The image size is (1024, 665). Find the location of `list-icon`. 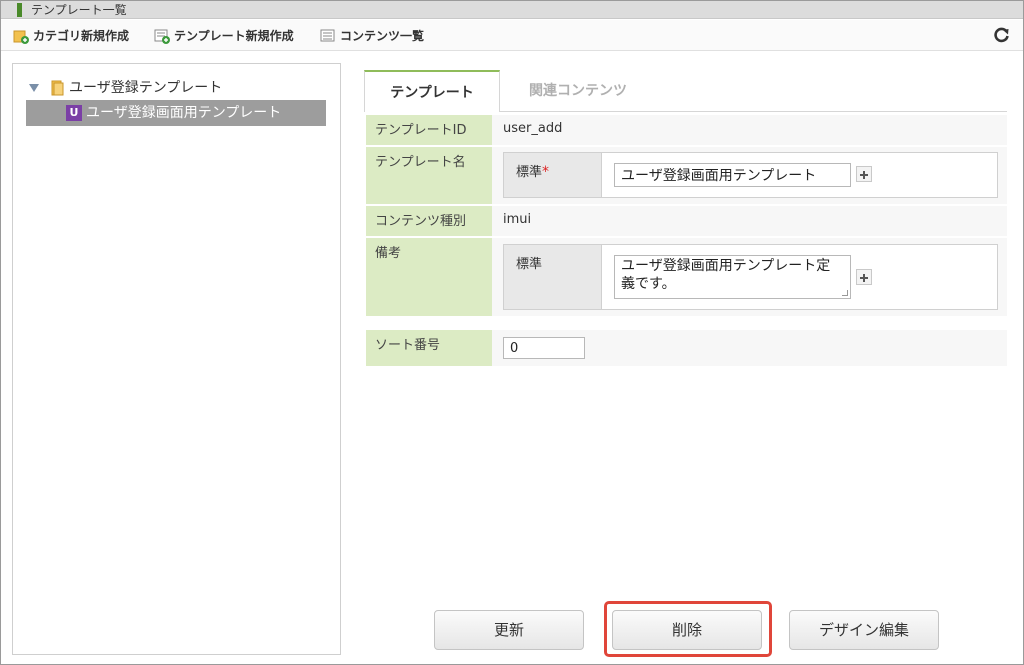

list-icon is located at coordinates (327, 35).